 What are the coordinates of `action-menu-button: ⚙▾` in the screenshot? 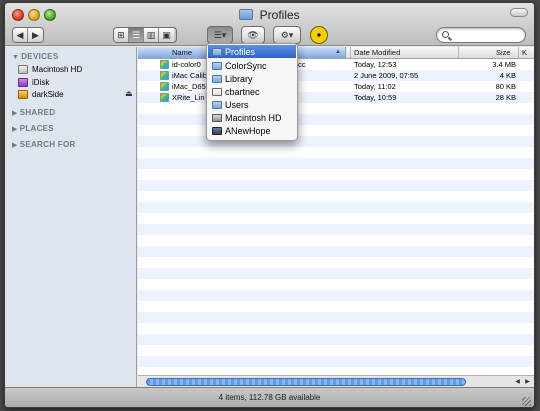 It's located at (287, 35).